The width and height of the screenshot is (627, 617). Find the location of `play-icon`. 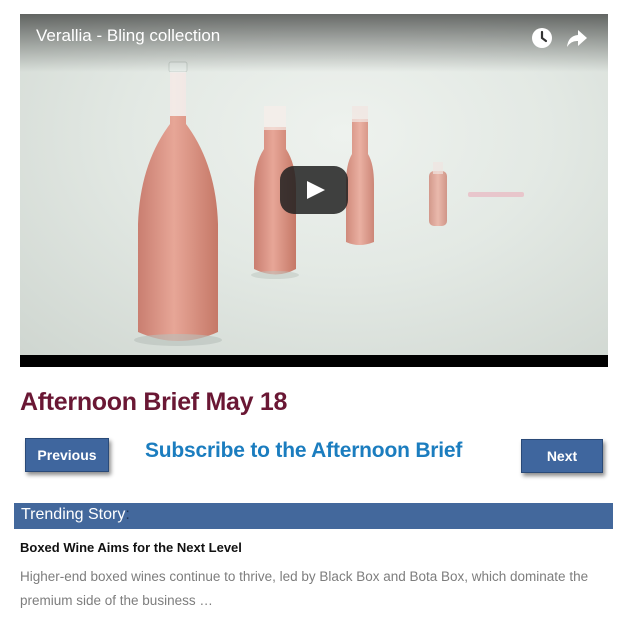

play-icon is located at coordinates (316, 190).